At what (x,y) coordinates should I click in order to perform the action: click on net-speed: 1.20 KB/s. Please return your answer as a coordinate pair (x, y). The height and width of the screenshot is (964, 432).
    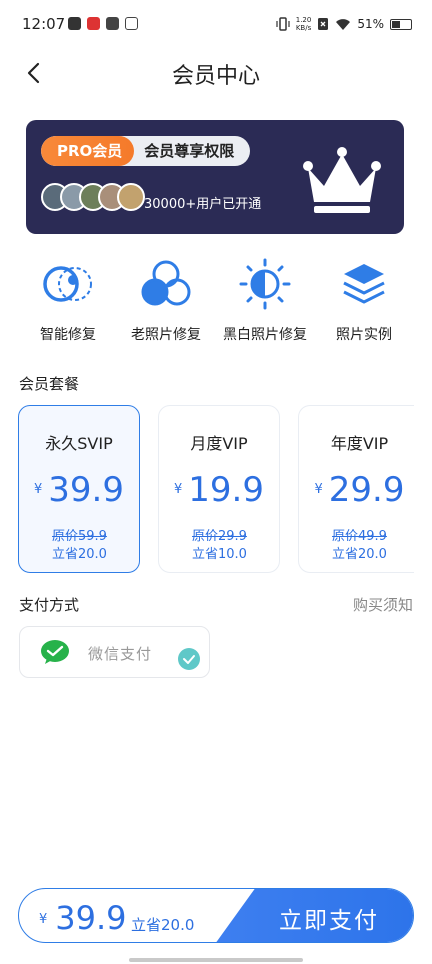
    Looking at the image, I should click on (303, 24).